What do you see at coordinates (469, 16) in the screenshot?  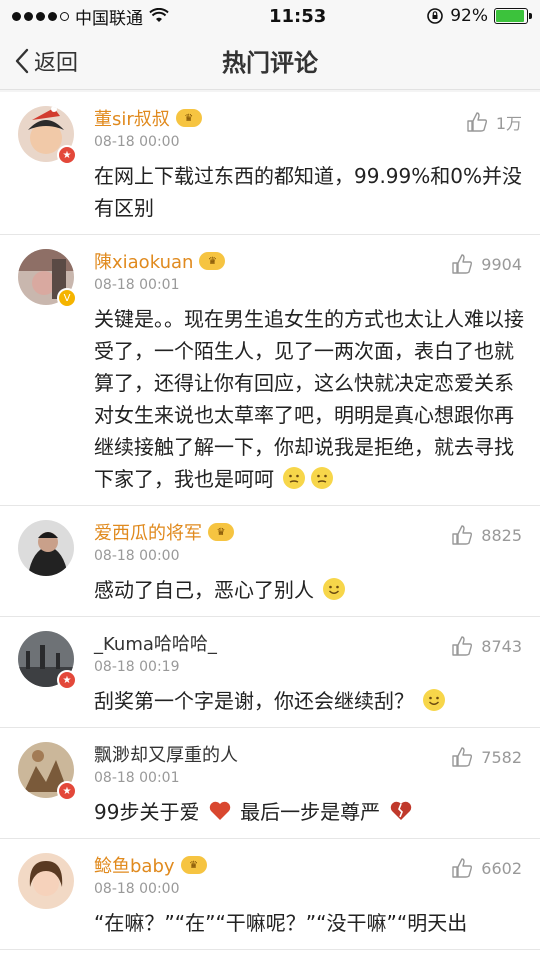 I see `battery-percent: 92%` at bounding box center [469, 16].